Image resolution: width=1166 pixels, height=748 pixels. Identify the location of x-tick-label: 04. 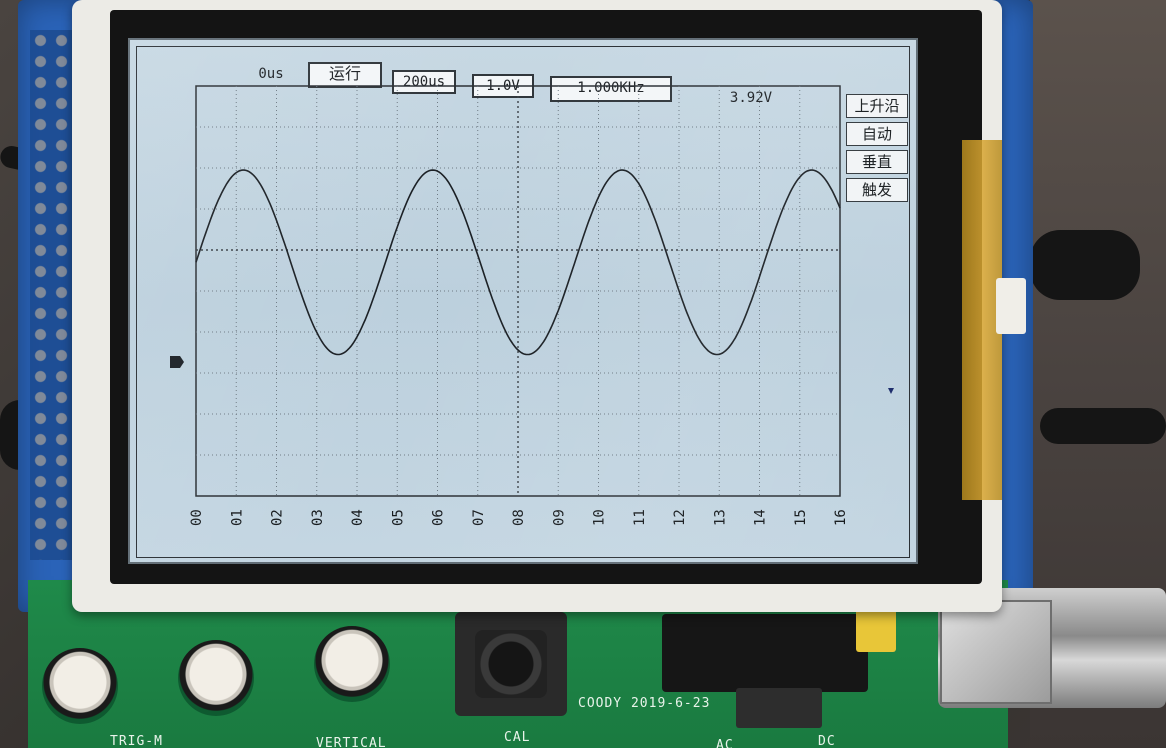
(358, 517).